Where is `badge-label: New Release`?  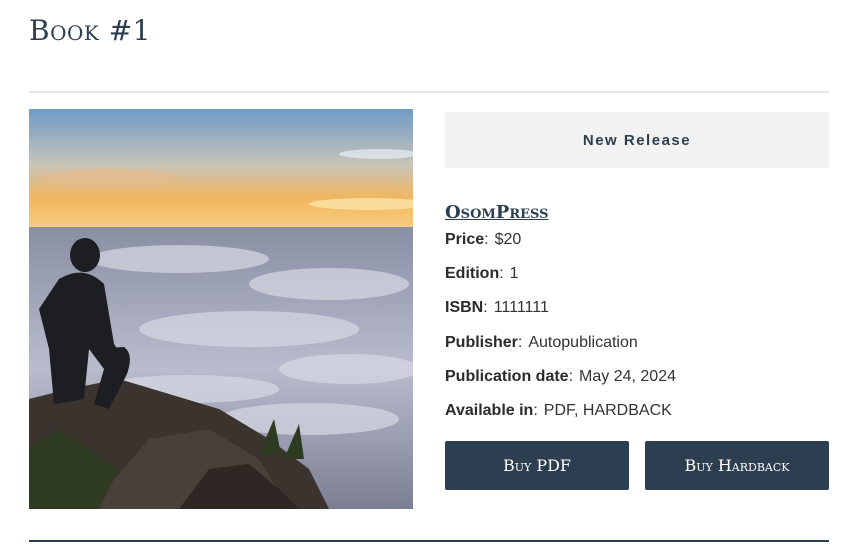 badge-label: New Release is located at coordinates (637, 140).